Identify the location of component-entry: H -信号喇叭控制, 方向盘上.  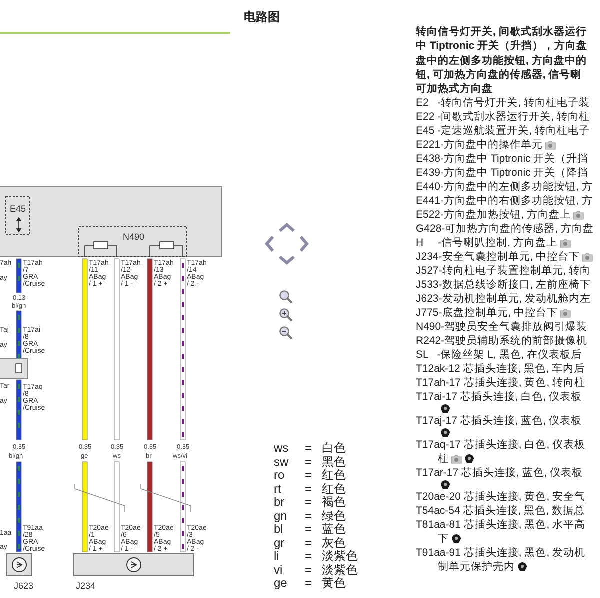
(487, 243).